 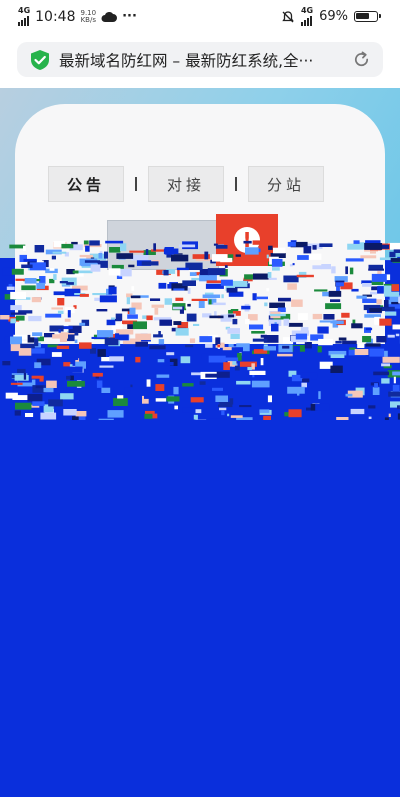 I want to click on shield-check-icon, so click(x=40, y=59).